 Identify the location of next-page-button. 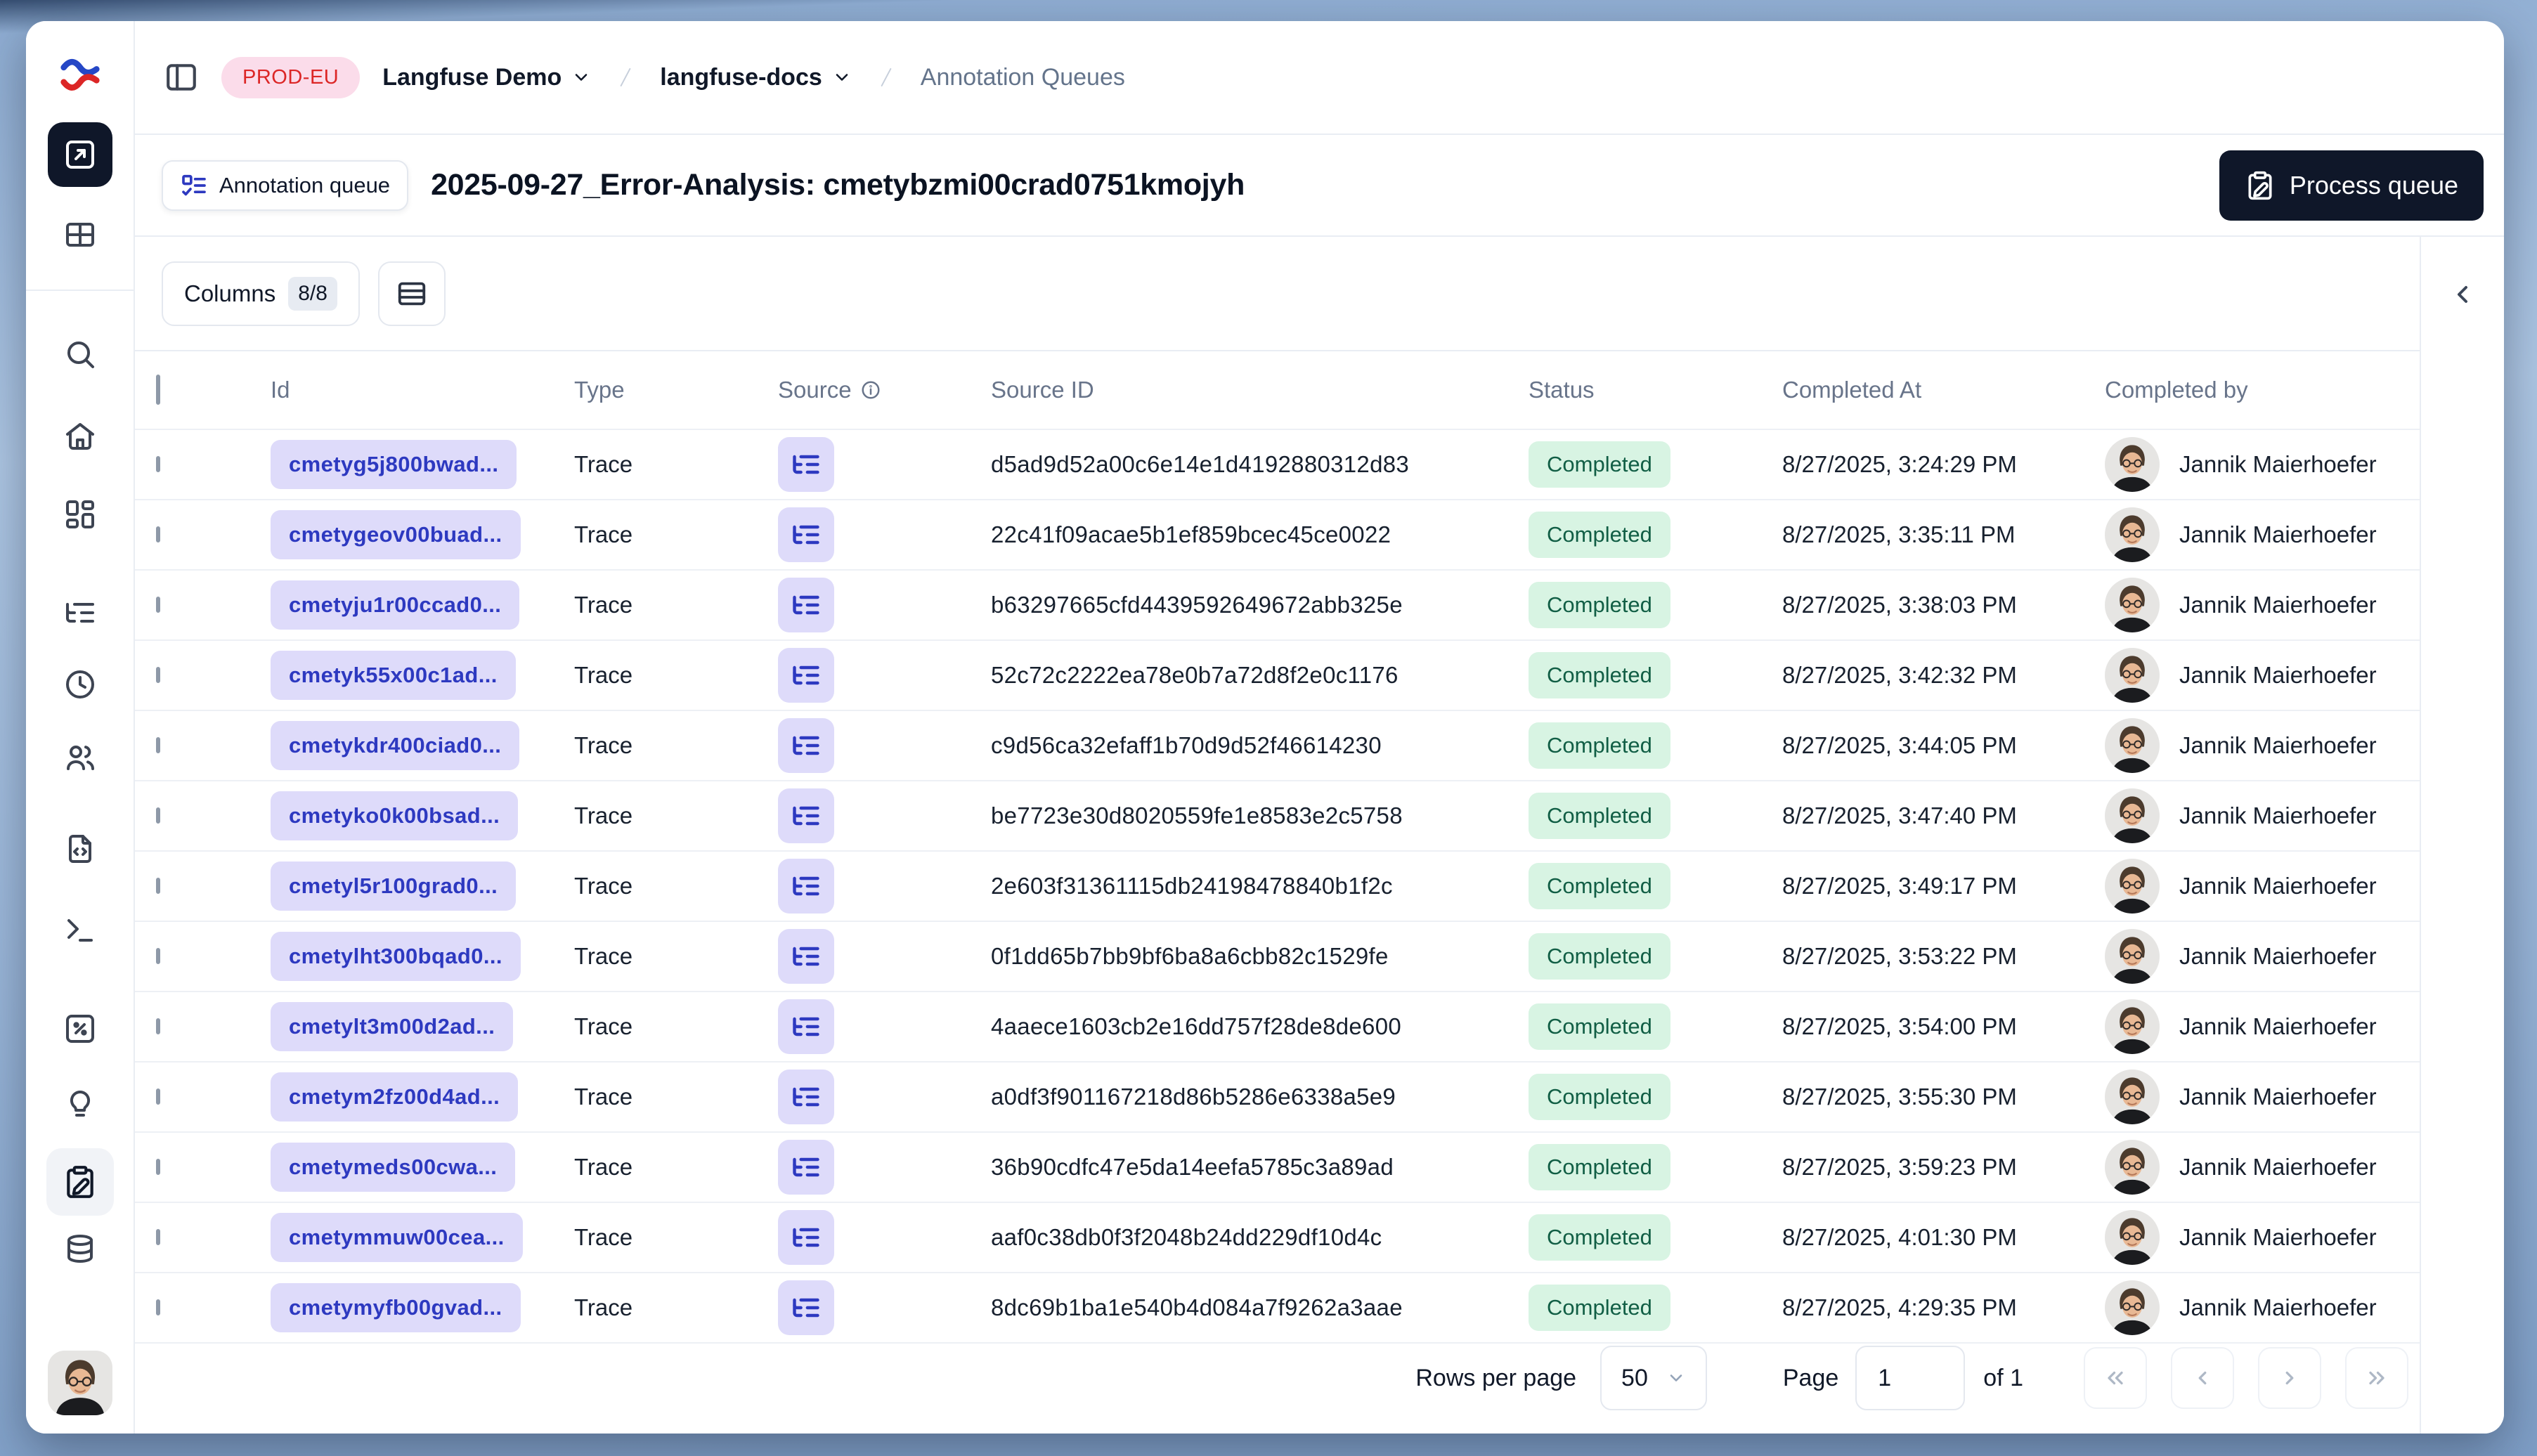
(2289, 1378).